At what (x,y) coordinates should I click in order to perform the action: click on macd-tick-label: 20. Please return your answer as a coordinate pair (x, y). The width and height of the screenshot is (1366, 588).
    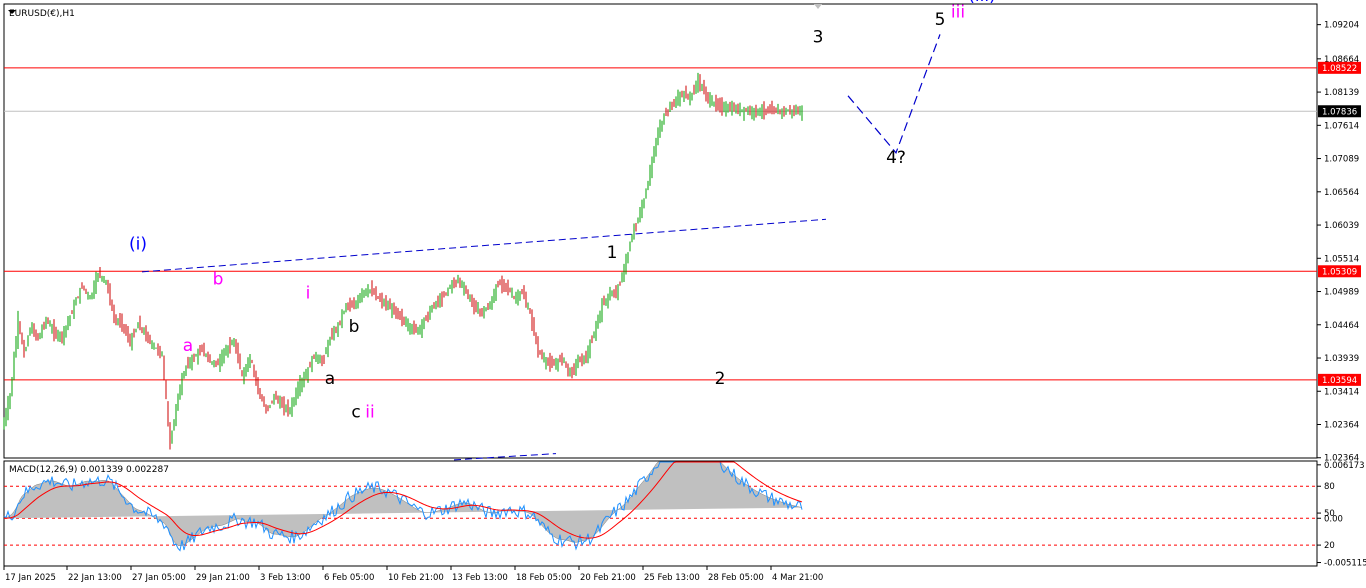
    Looking at the image, I should click on (1329, 546).